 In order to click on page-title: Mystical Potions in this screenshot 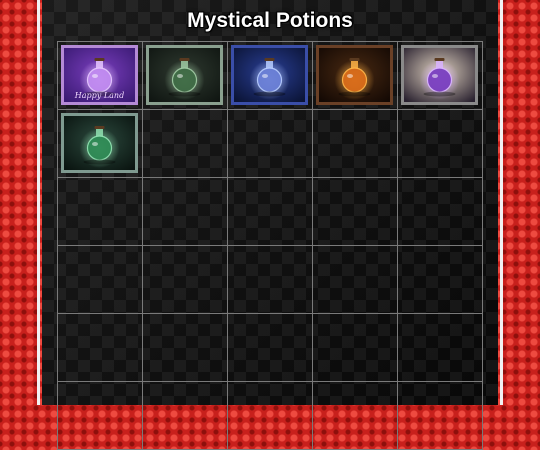, I will do `click(270, 20)`.